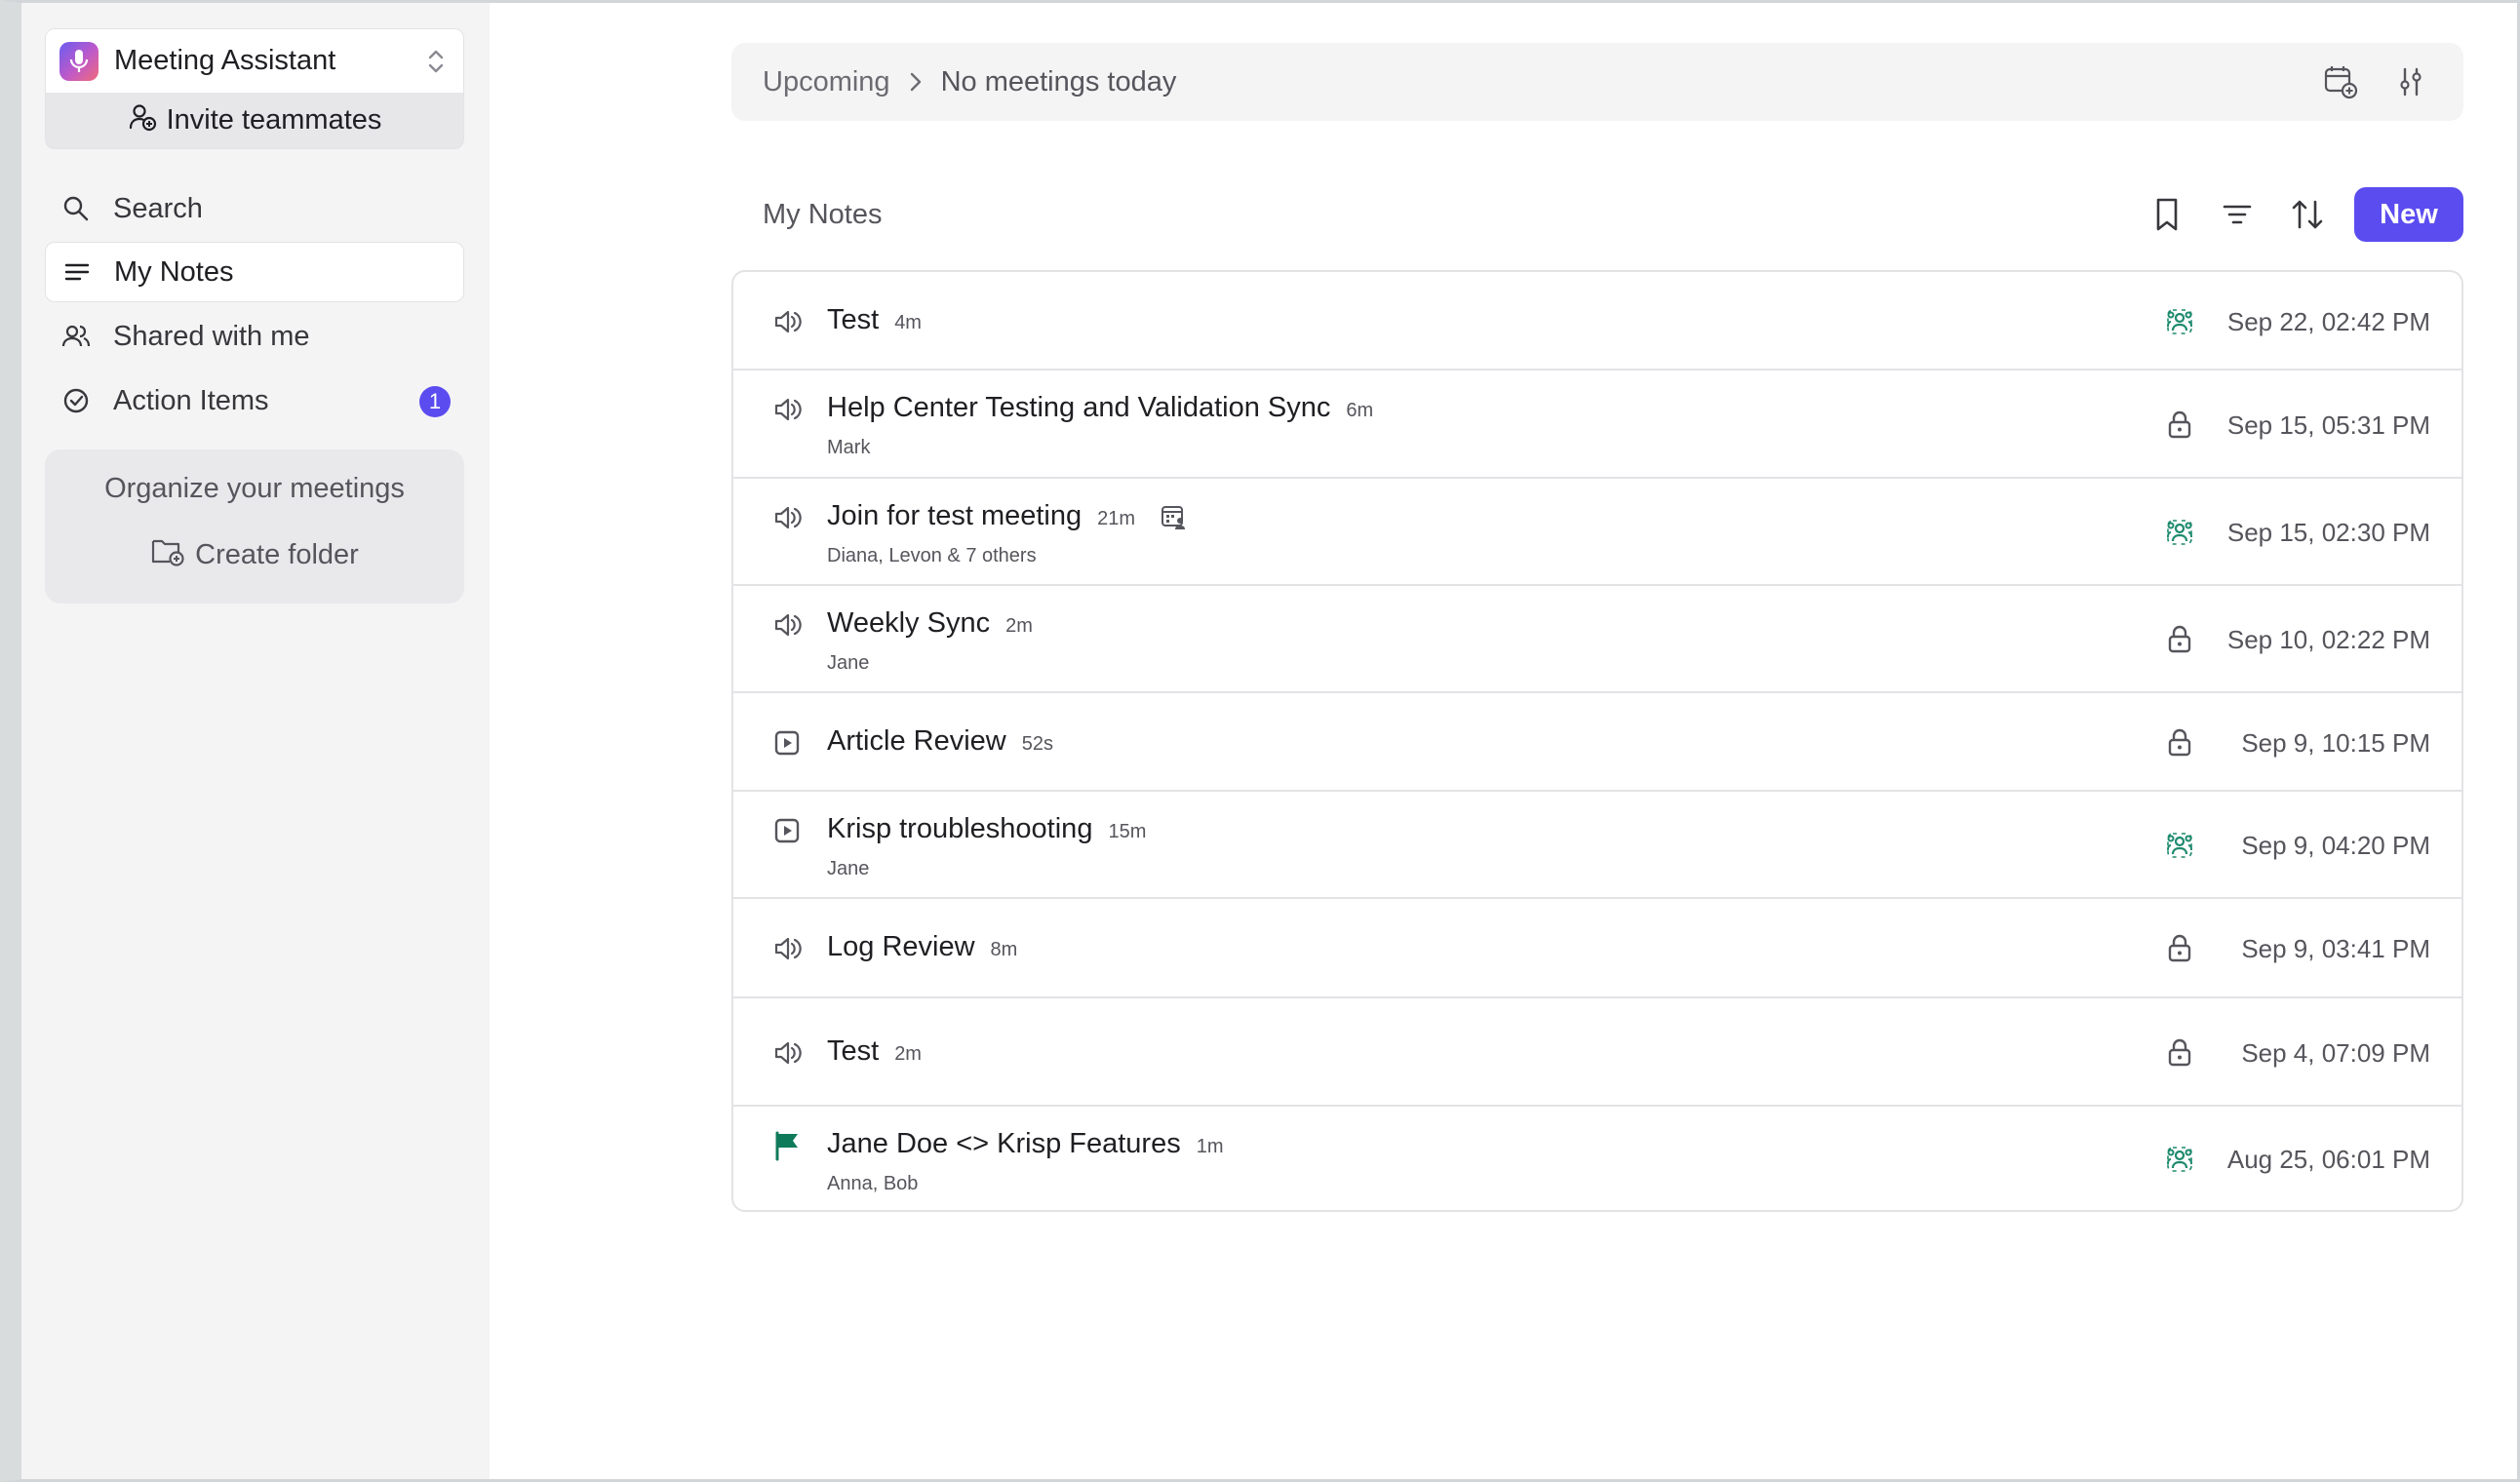 The height and width of the screenshot is (1482, 2520). I want to click on note-title-line: Test 2m, so click(874, 1051).